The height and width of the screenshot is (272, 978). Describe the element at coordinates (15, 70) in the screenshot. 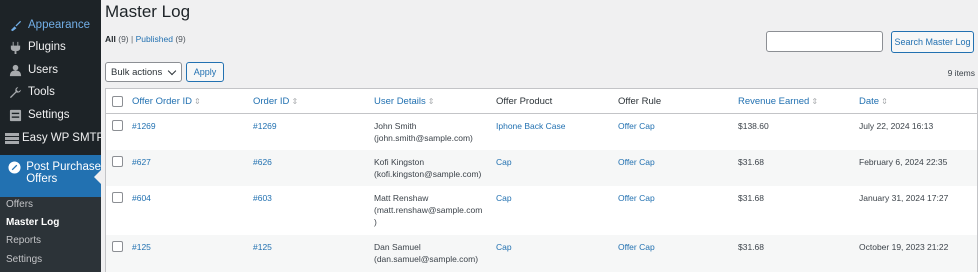

I see `user-icon` at that location.